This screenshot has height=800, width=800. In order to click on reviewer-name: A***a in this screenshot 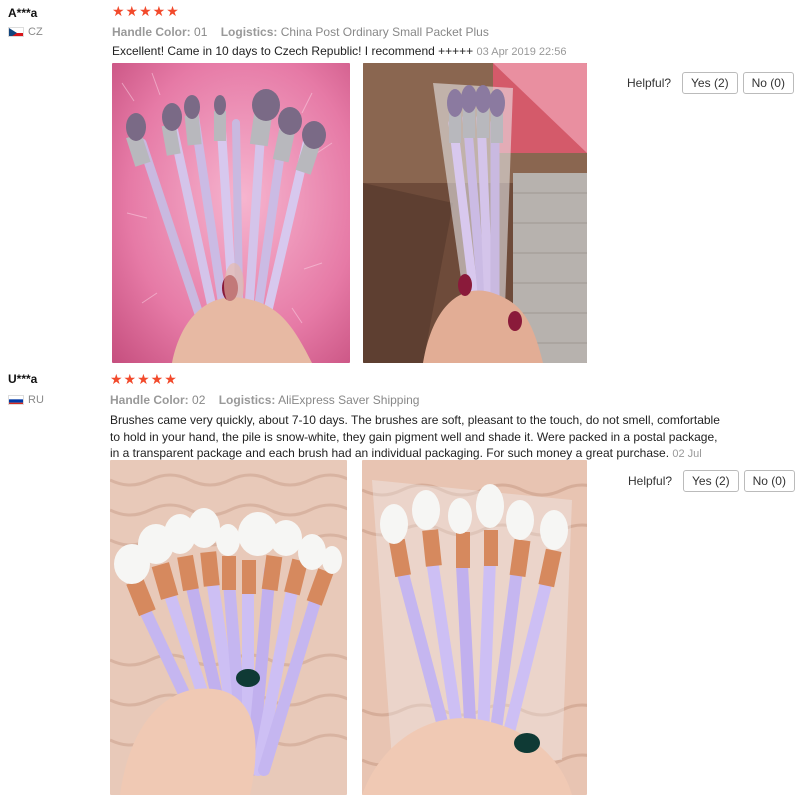, I will do `click(23, 13)`.